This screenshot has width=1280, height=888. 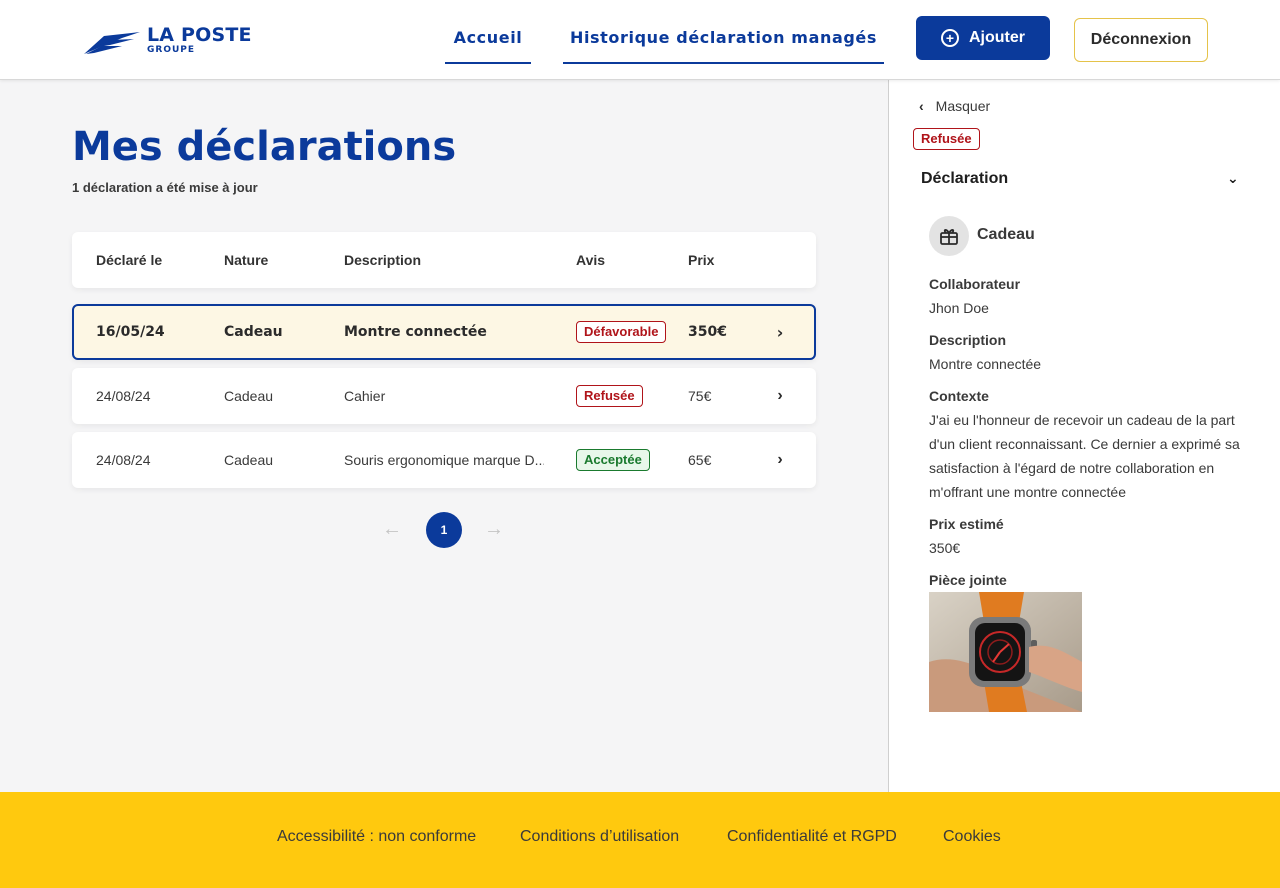 I want to click on column-header-prix: Prix, so click(x=701, y=260).